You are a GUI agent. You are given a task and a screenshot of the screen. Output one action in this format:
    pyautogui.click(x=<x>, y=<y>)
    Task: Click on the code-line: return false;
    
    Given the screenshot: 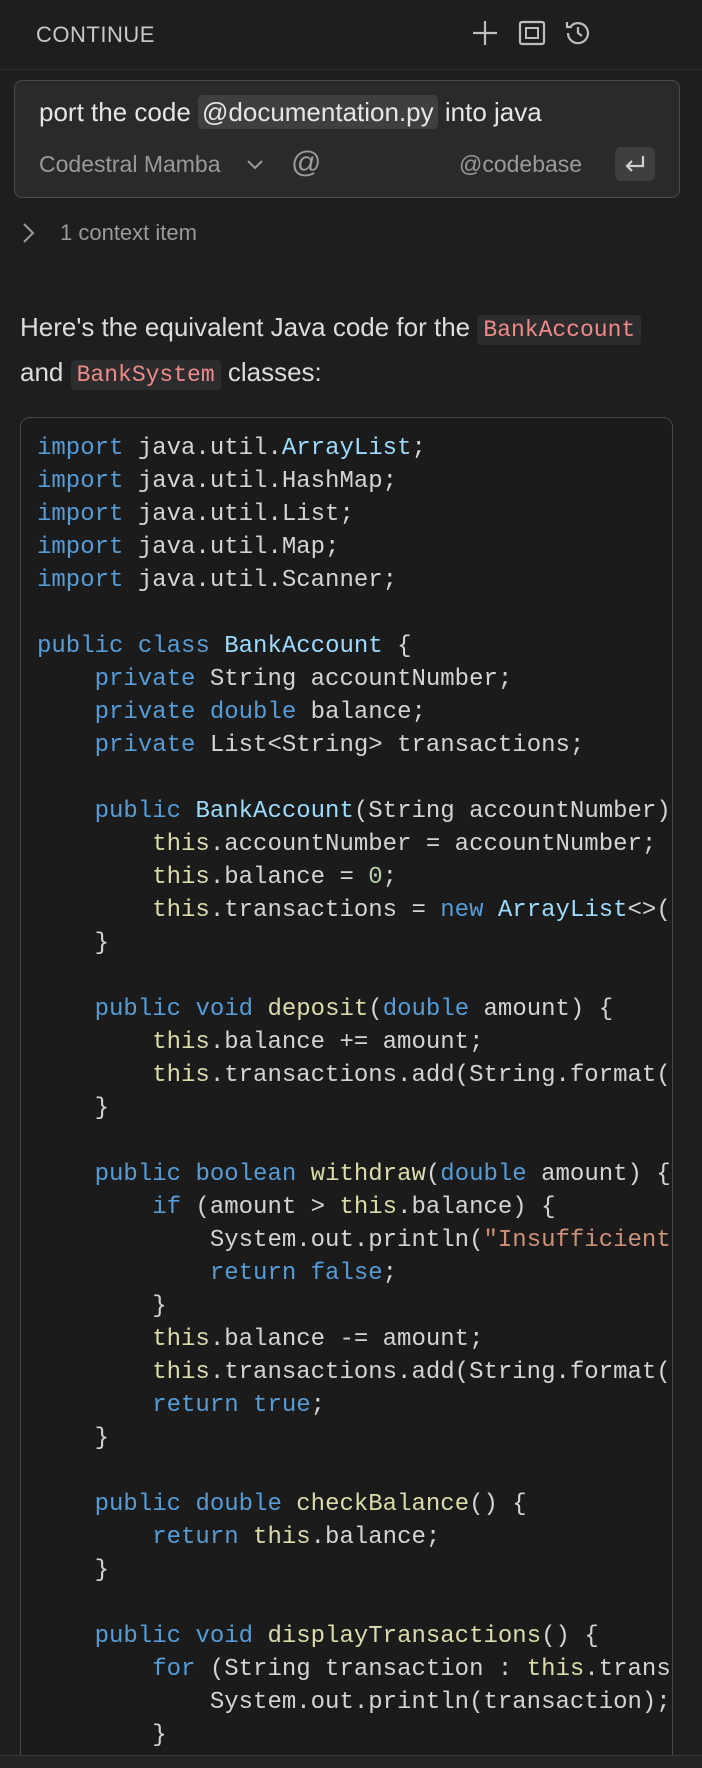 What is the action you would take?
    pyautogui.click(x=303, y=1273)
    